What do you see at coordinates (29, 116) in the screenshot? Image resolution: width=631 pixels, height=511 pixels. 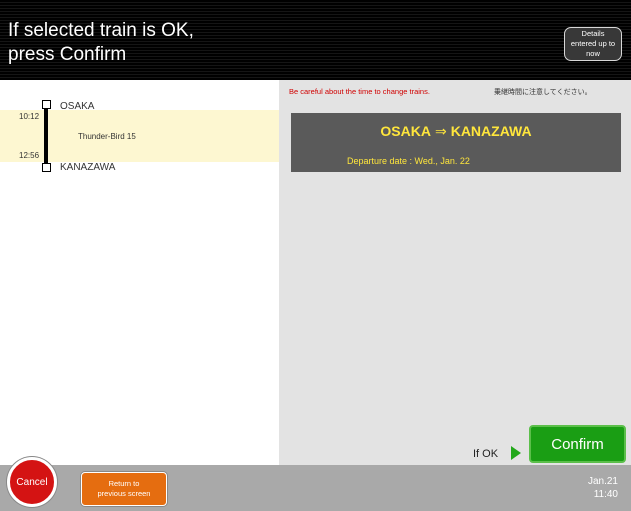 I see `departure-time: 10:12` at bounding box center [29, 116].